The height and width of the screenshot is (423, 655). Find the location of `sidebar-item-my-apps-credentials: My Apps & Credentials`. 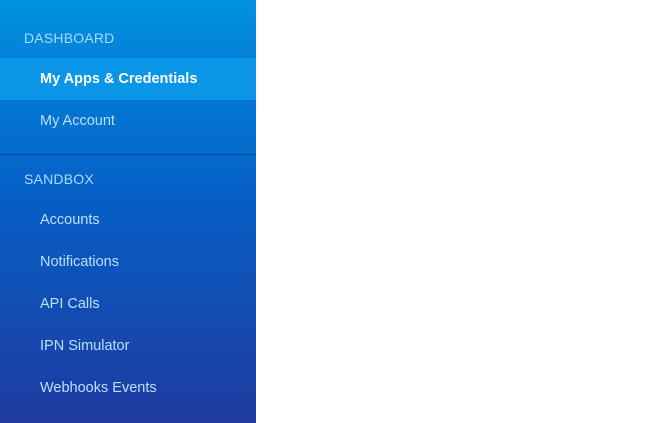

sidebar-item-my-apps-credentials: My Apps & Credentials is located at coordinates (128, 79).